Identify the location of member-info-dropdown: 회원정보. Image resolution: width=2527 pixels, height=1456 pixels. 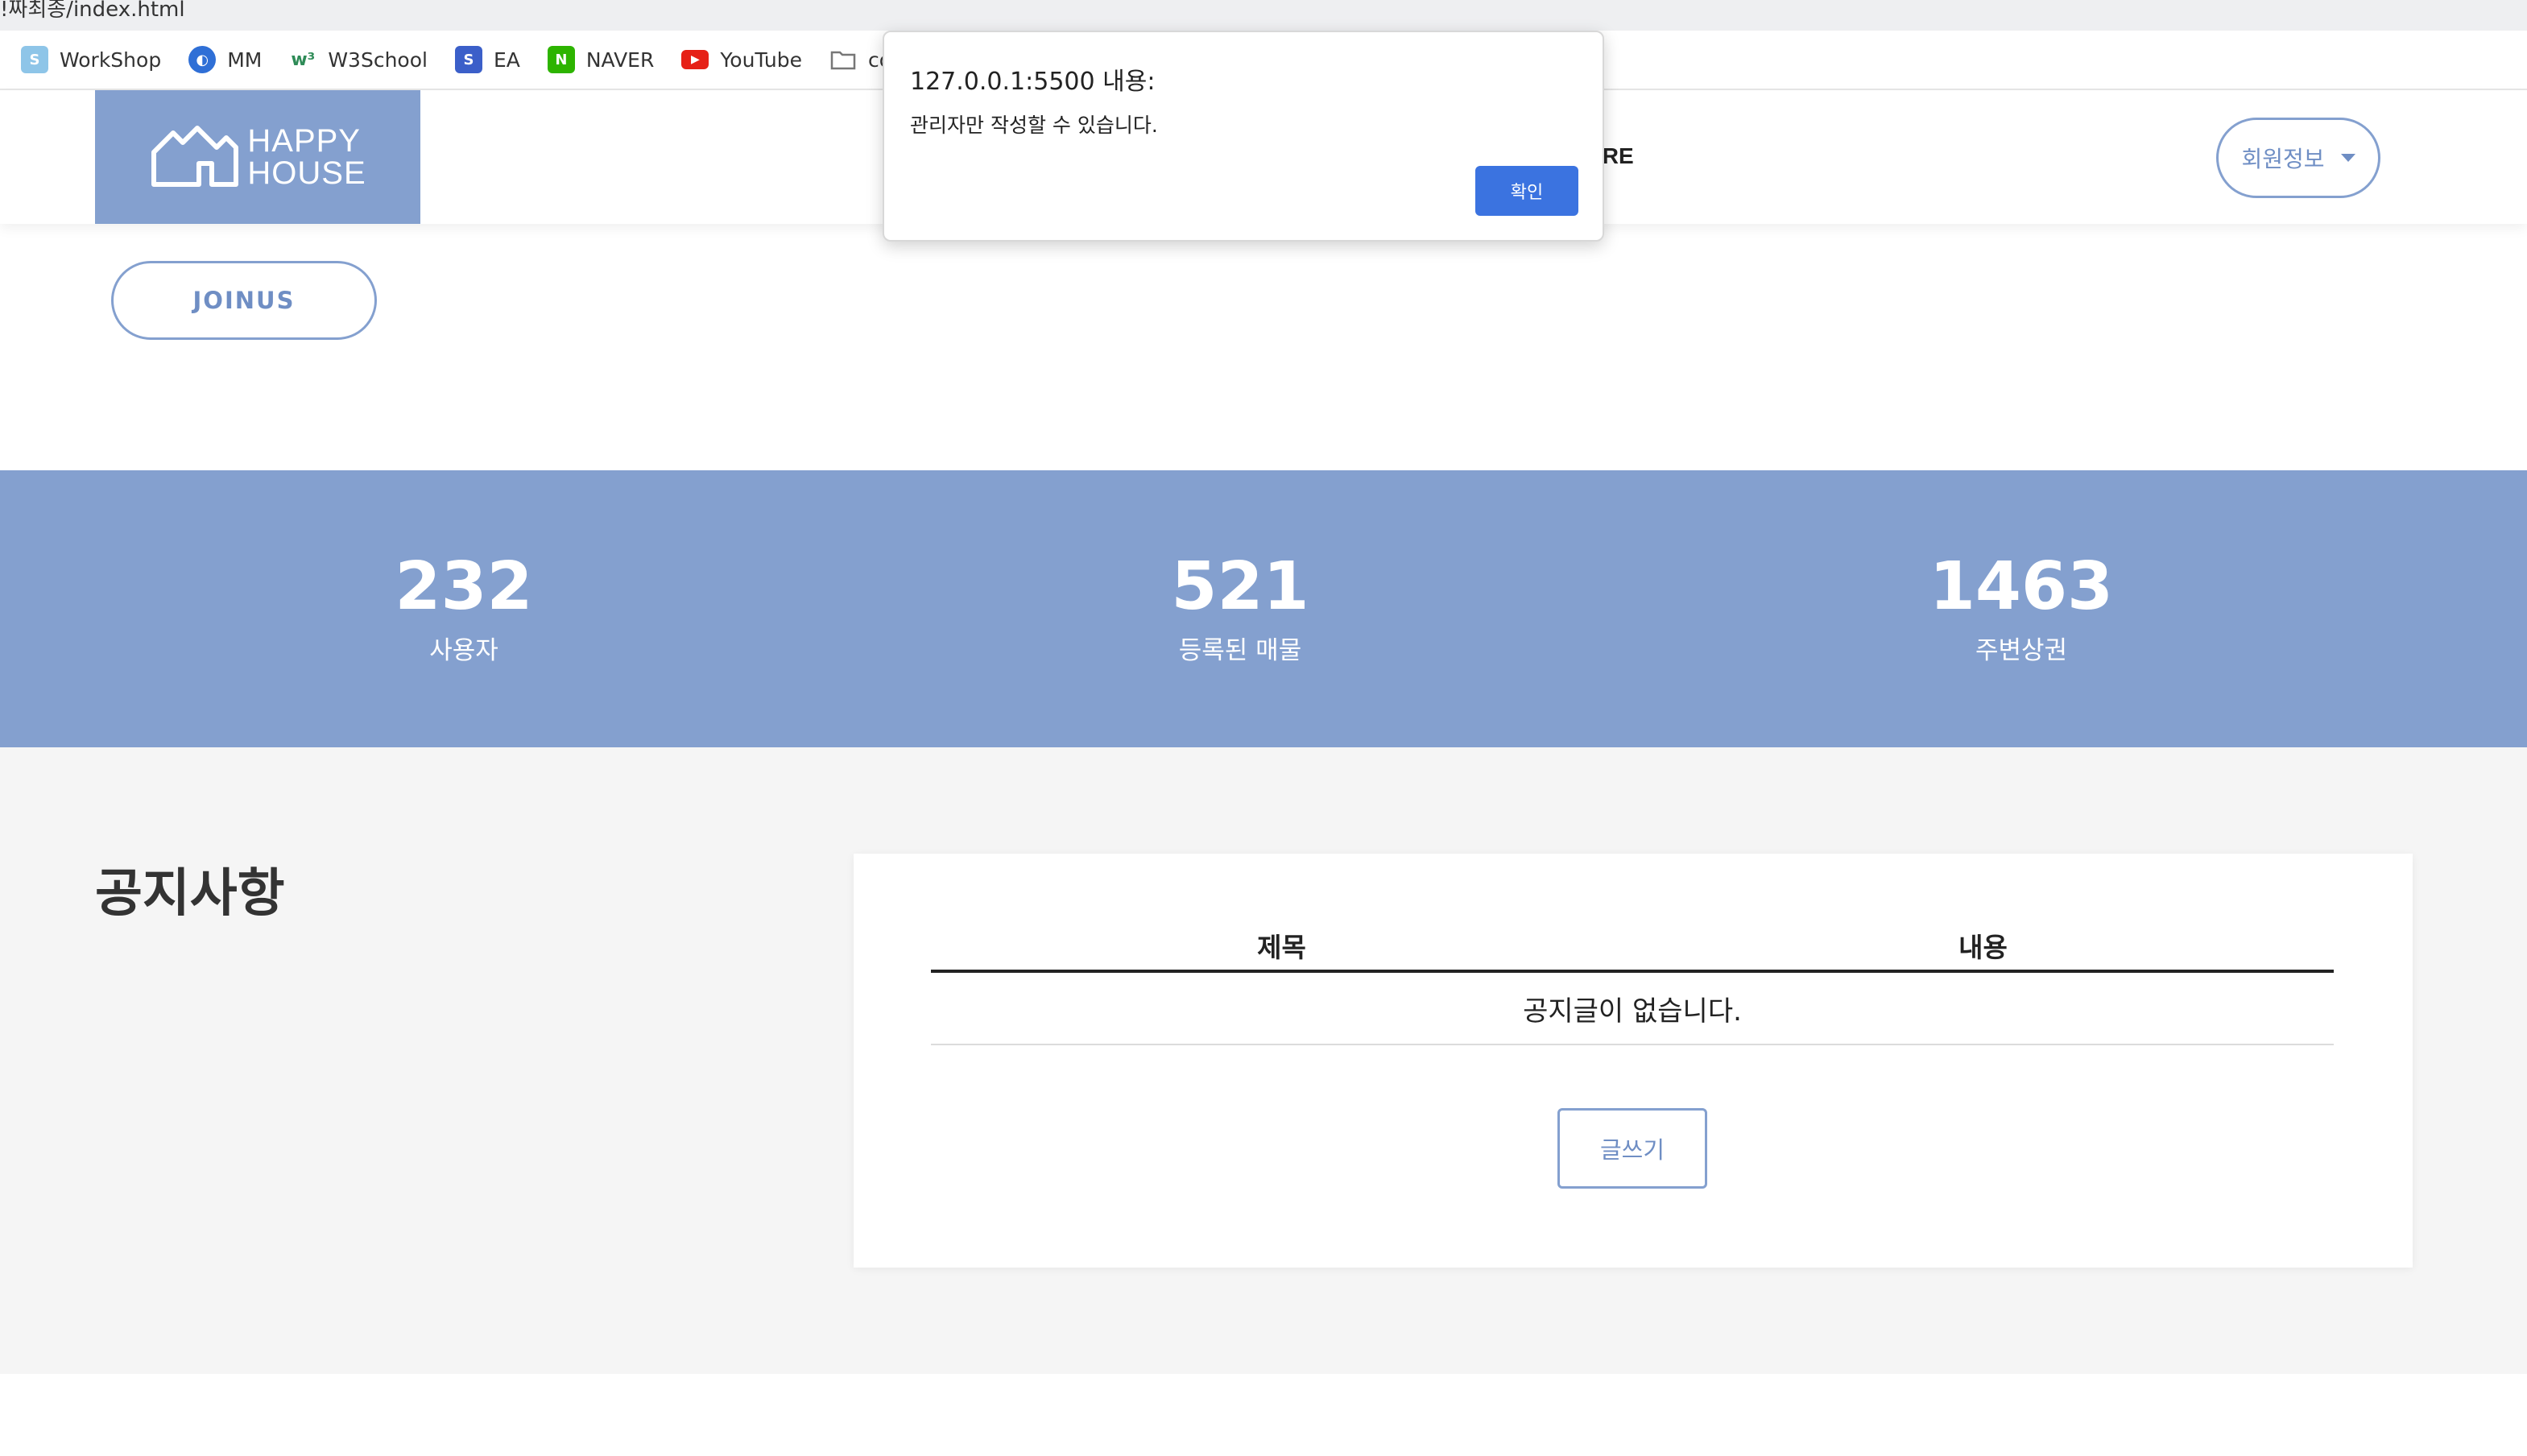
(2298, 158).